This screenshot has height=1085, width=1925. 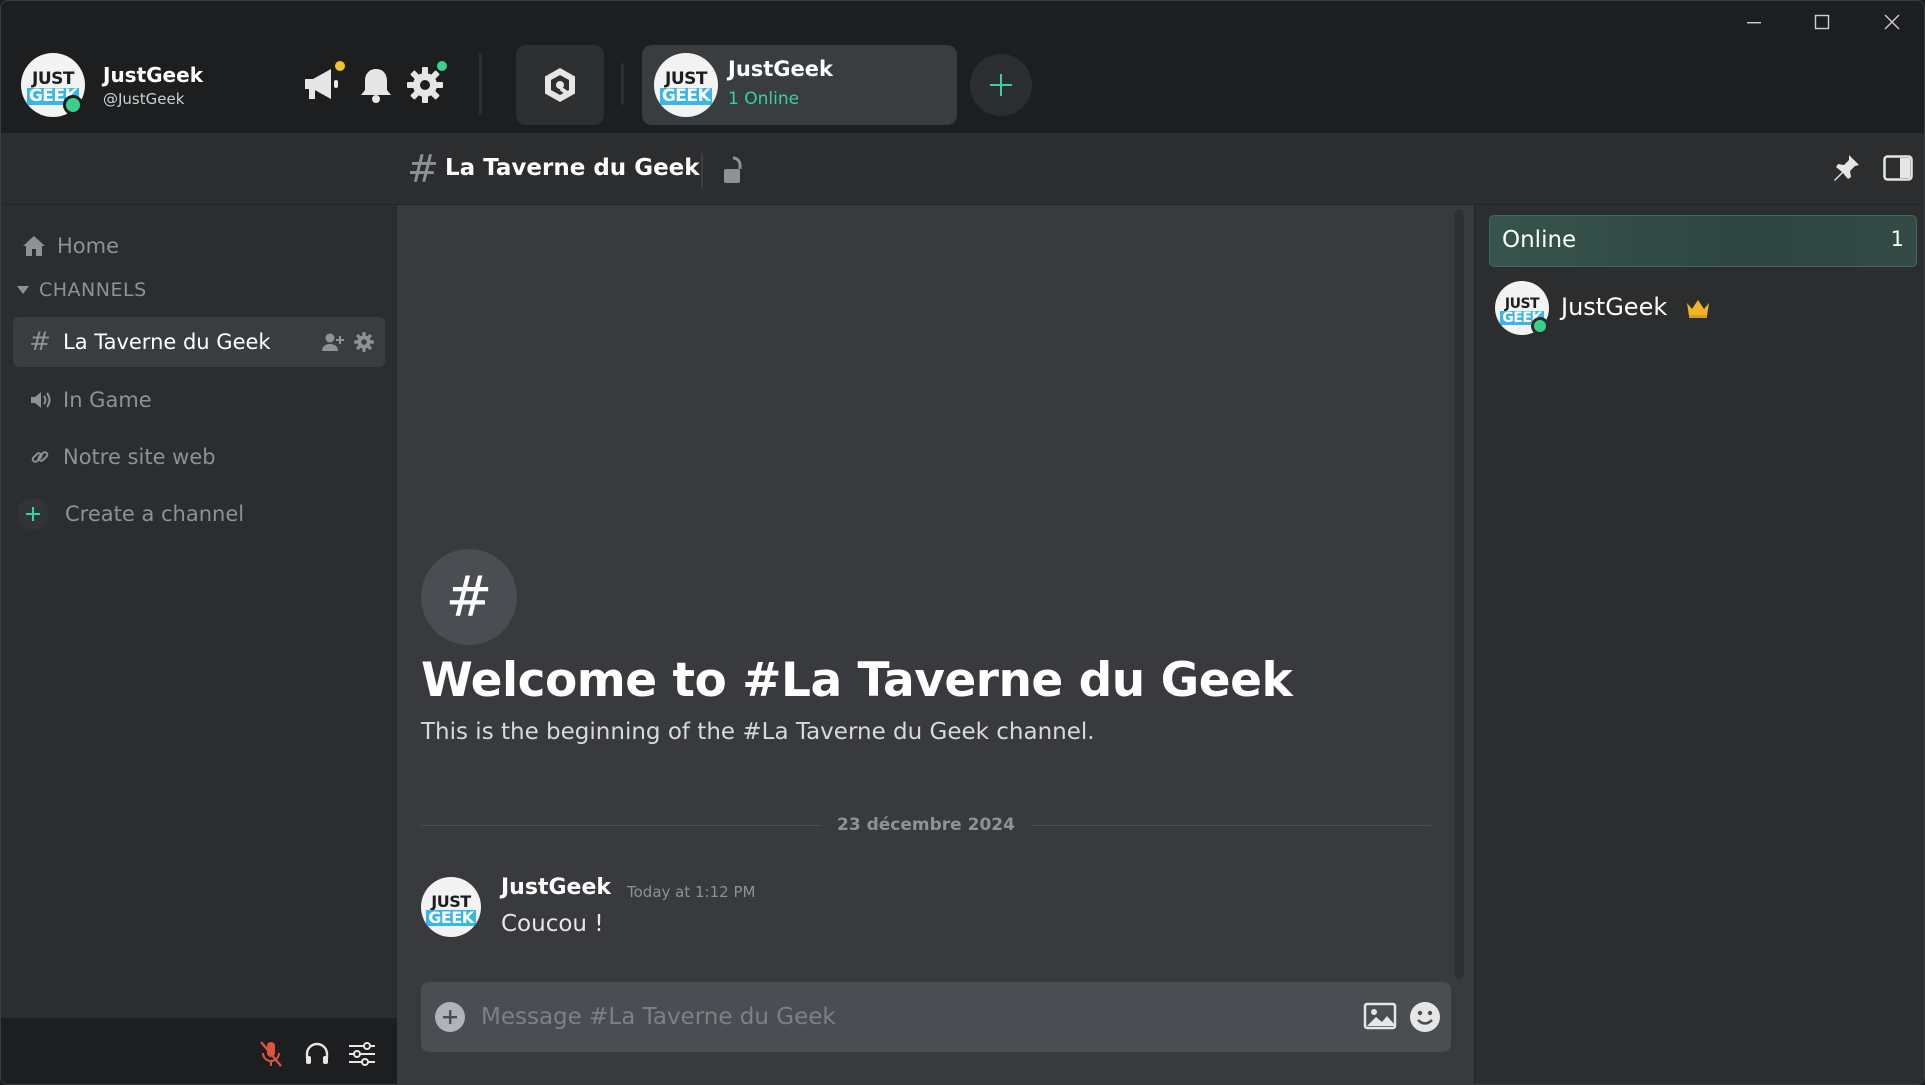 What do you see at coordinates (1231, 825) in the screenshot?
I see `date-separator-line-right` at bounding box center [1231, 825].